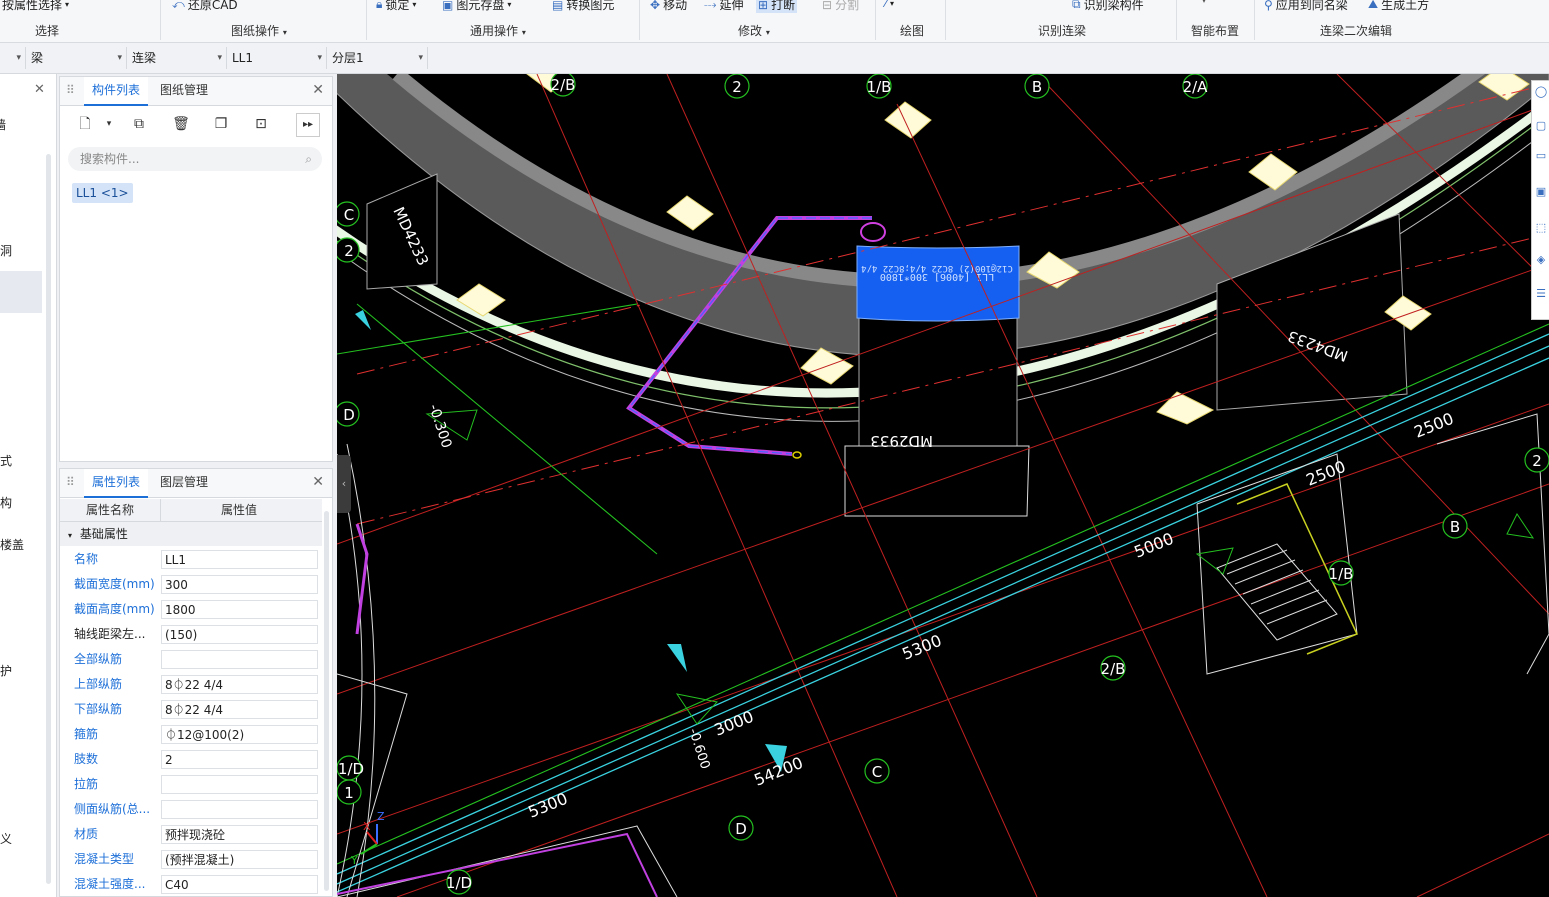 Image resolution: width=1549 pixels, height=897 pixels. I want to click on 2d-view-icon: ▢, so click(1541, 129).